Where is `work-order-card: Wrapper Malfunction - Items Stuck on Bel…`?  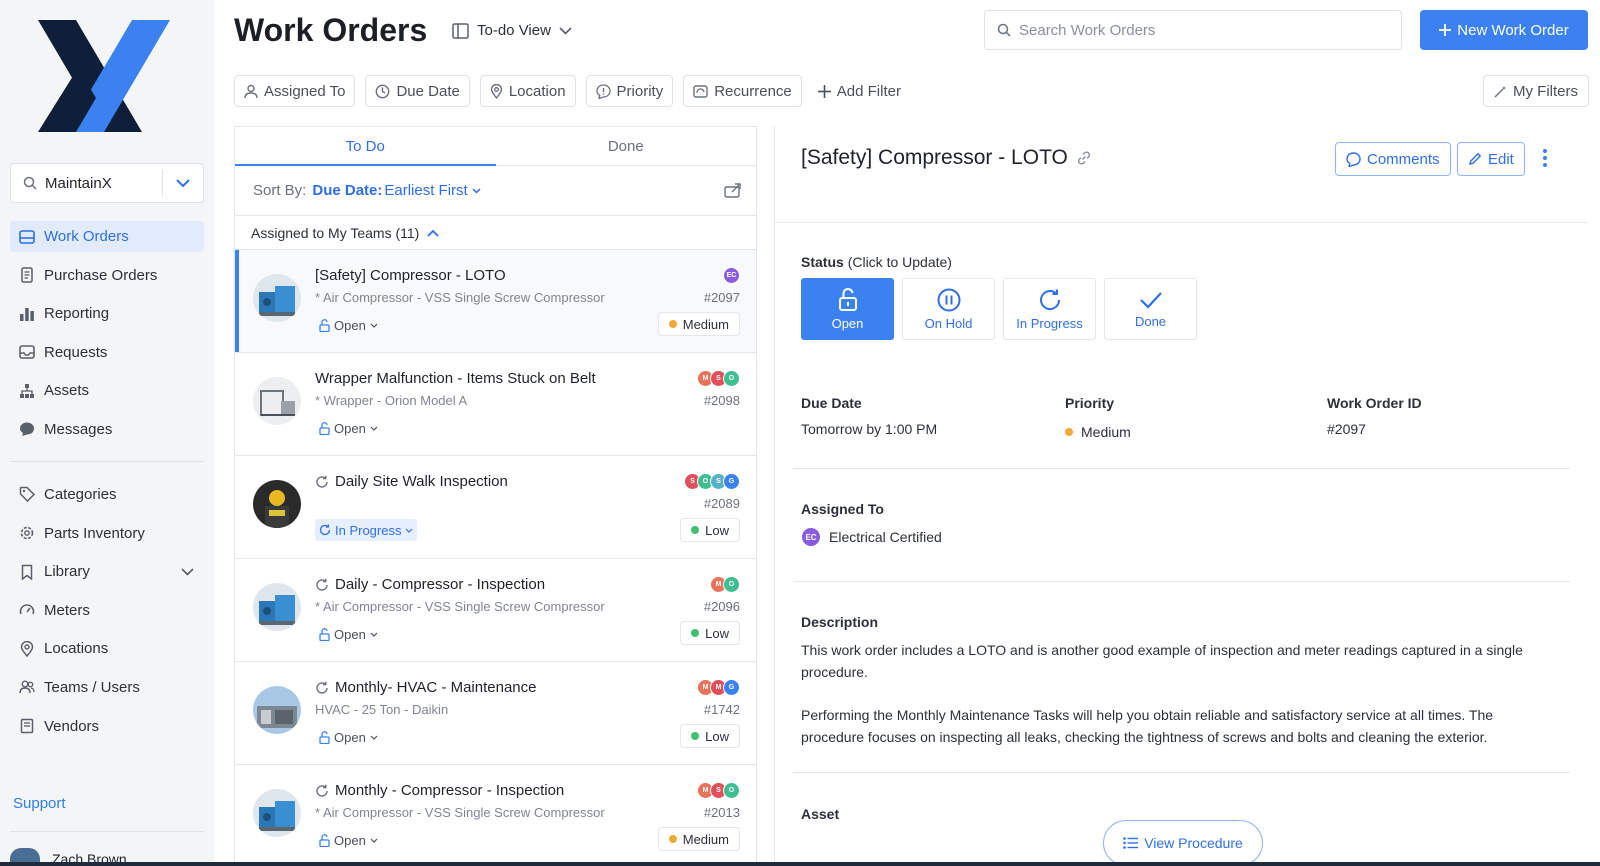
work-order-card: Wrapper Malfunction - Items Stuck on Bel… is located at coordinates (495, 403).